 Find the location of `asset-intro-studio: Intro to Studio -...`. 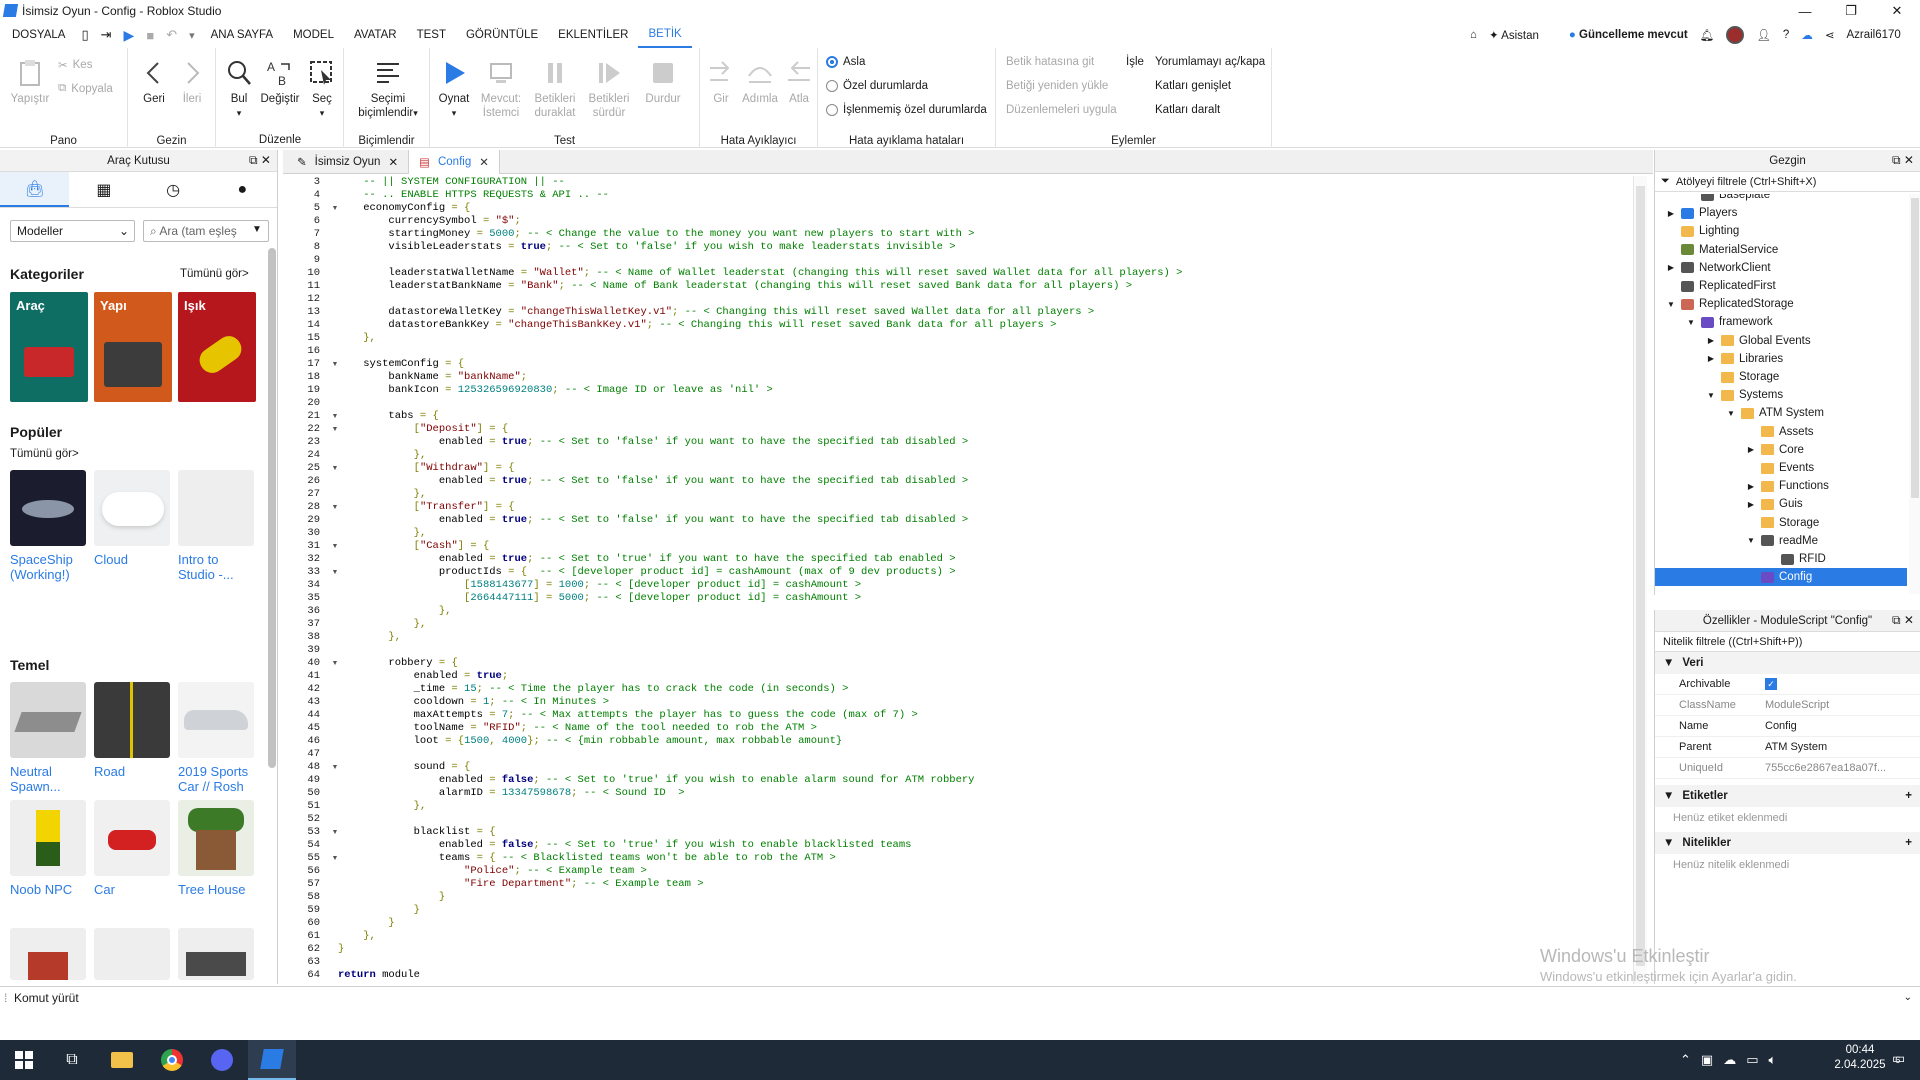

asset-intro-studio: Intro to Studio -... is located at coordinates (216, 526).